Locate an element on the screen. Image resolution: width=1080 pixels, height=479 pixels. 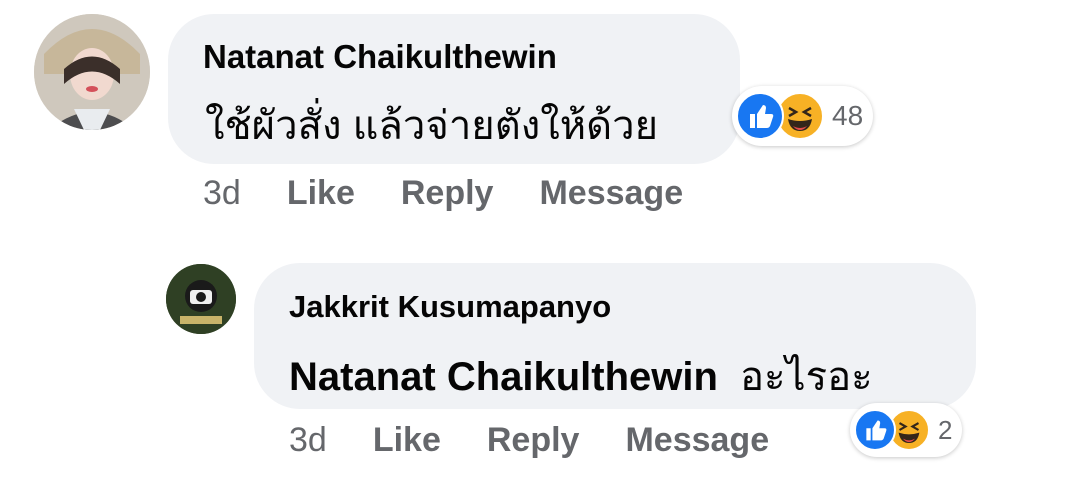
reaction-summary: 48 is located at coordinates (803, 116).